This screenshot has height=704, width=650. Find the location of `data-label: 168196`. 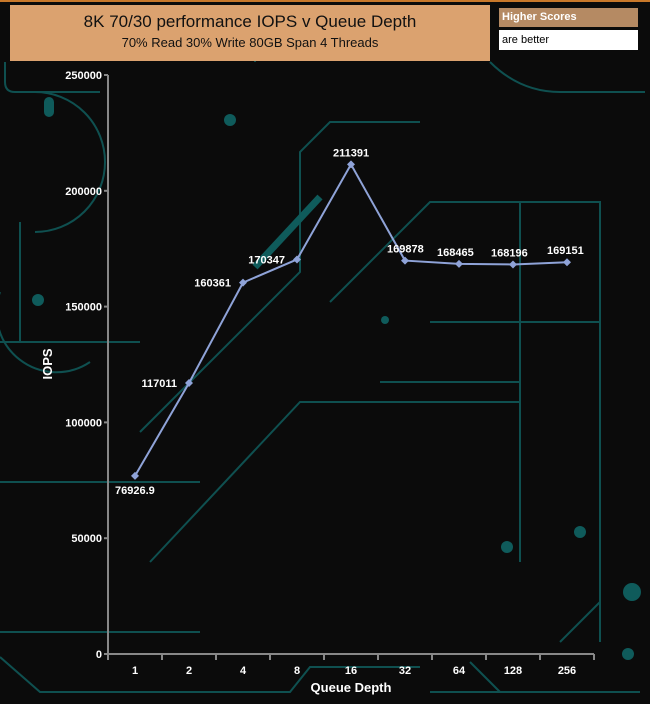

data-label: 168196 is located at coordinates (509, 253).